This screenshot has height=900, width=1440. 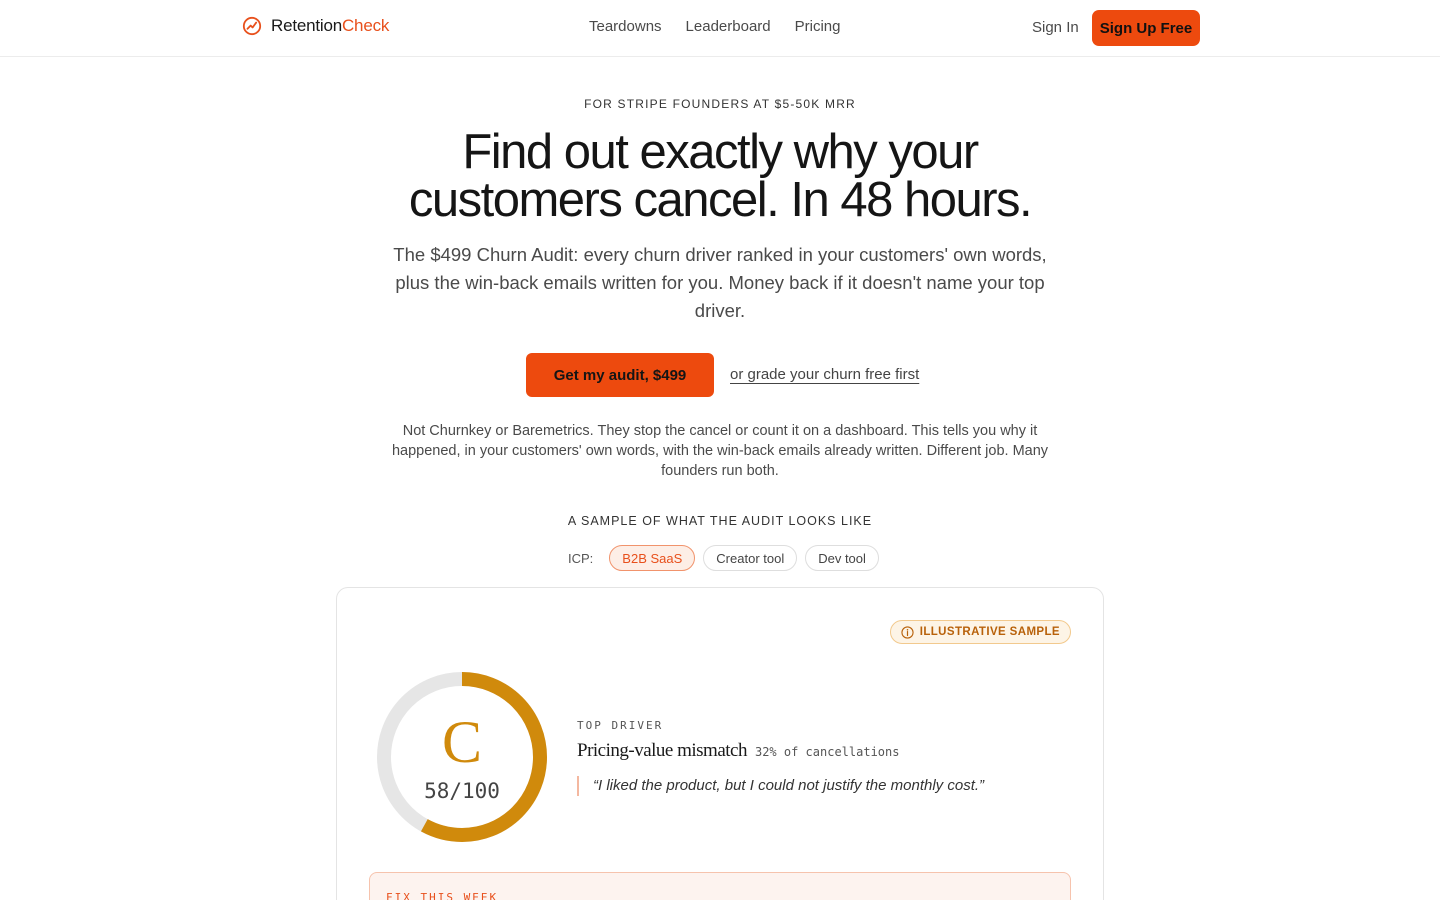 I want to click on get-audit-button: Get my audit, $499, so click(x=620, y=375).